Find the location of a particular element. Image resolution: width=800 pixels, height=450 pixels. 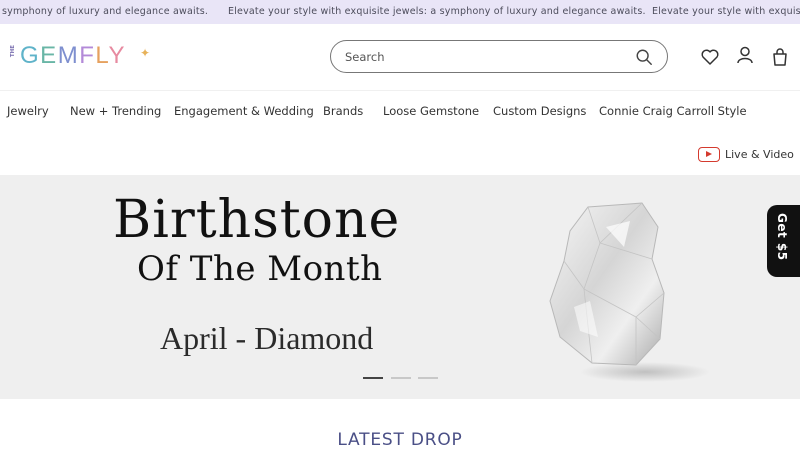

nav-item-brands: Brands is located at coordinates (343, 111).